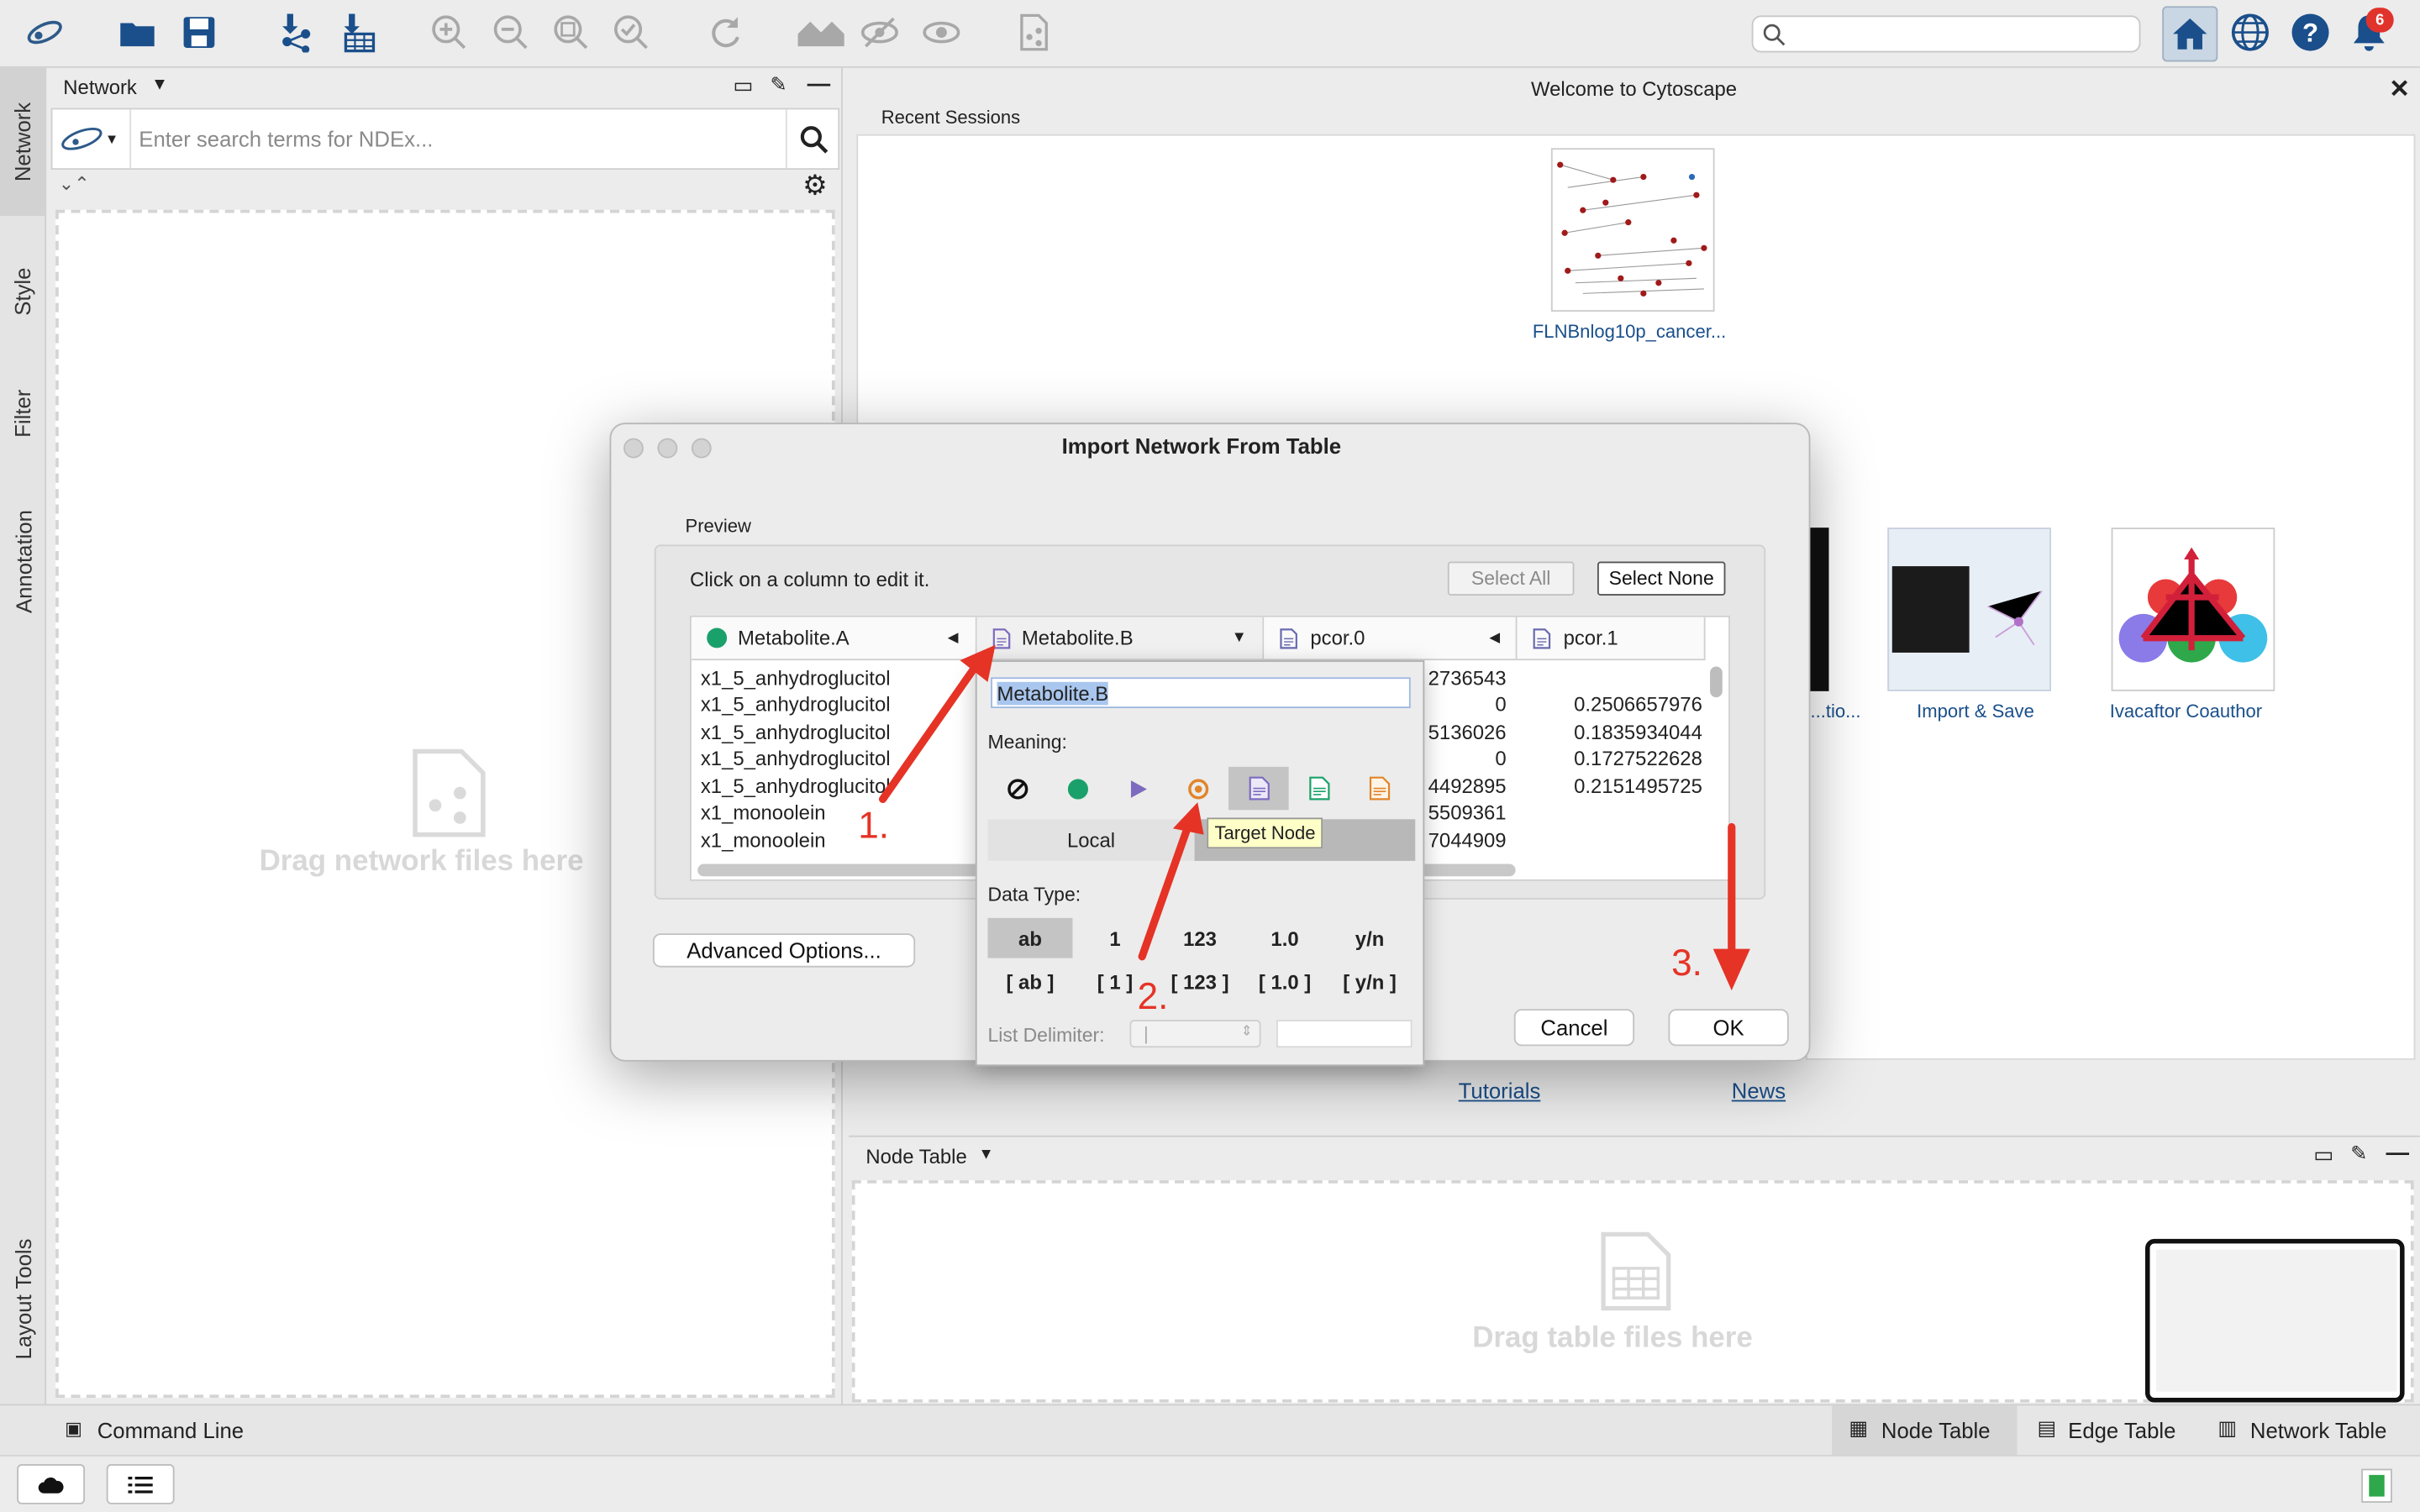  What do you see at coordinates (1258, 788) in the screenshot?
I see `meaning-target-attribute-button` at bounding box center [1258, 788].